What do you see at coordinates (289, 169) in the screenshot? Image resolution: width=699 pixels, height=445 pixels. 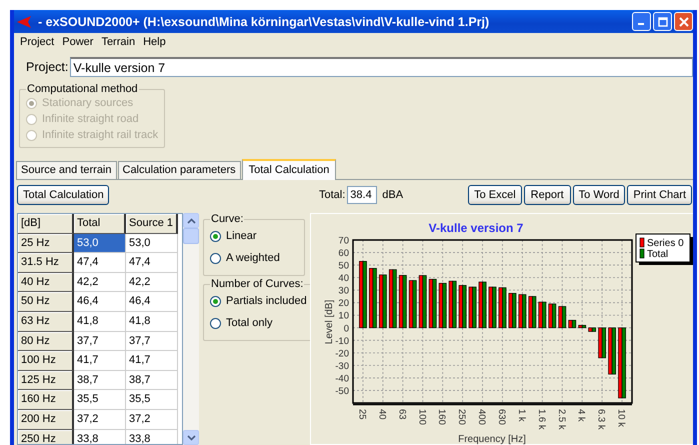 I see `tab: Total Calculation` at bounding box center [289, 169].